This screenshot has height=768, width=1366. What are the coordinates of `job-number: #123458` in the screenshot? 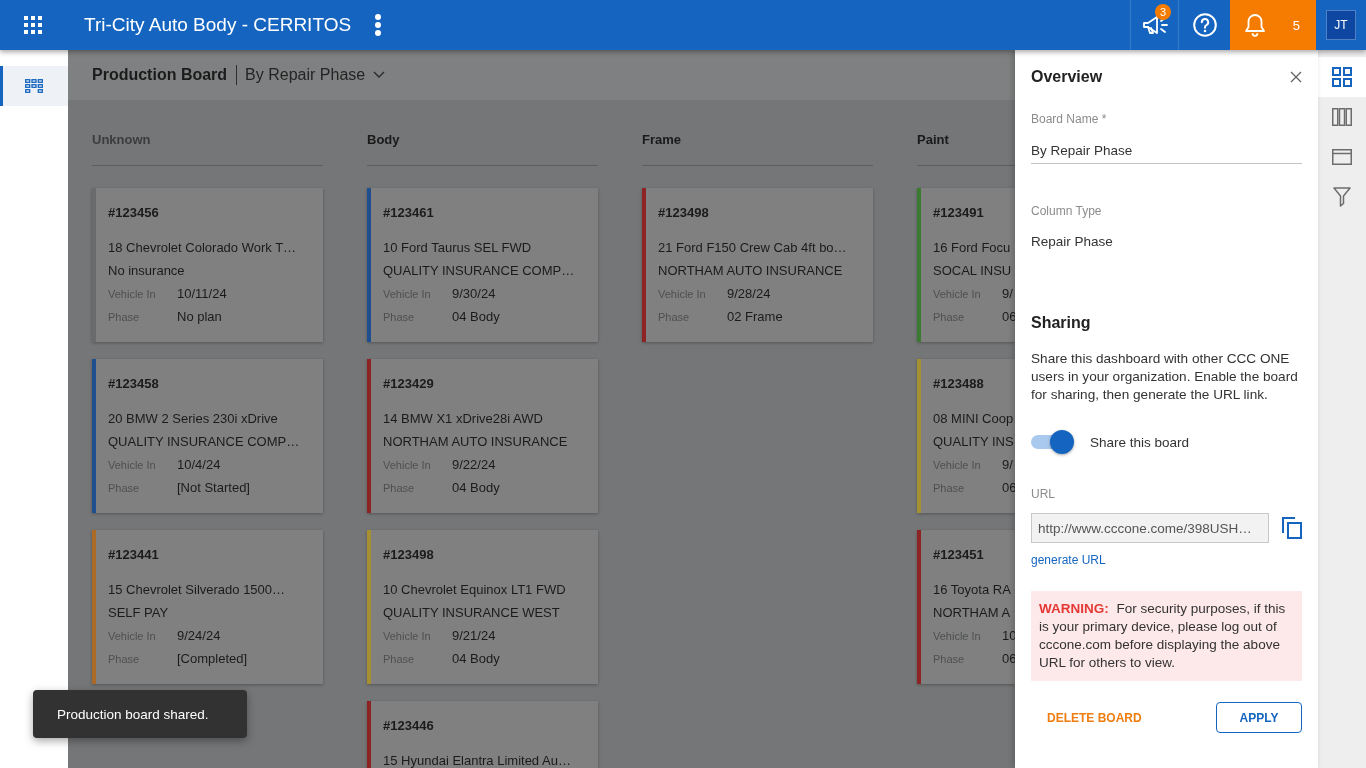 It's located at (134, 384).